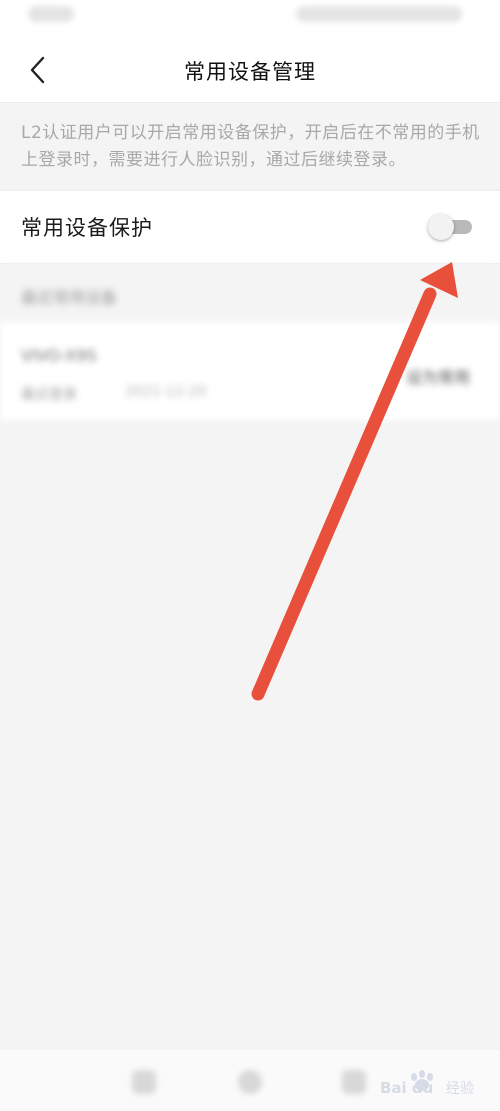  Describe the element at coordinates (51, 14) in the screenshot. I see `status-time-blur` at that location.